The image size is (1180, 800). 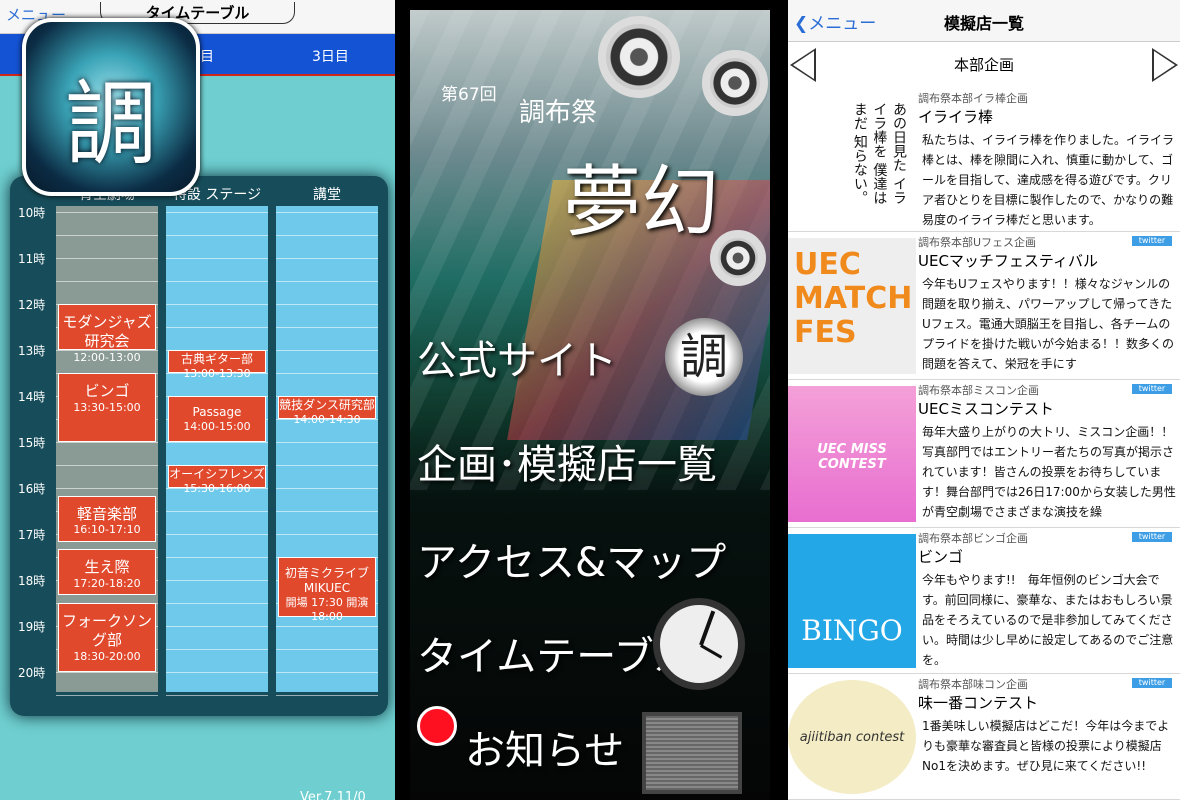 I want to click on event-name: モダンジャズ研究会, so click(x=107, y=331).